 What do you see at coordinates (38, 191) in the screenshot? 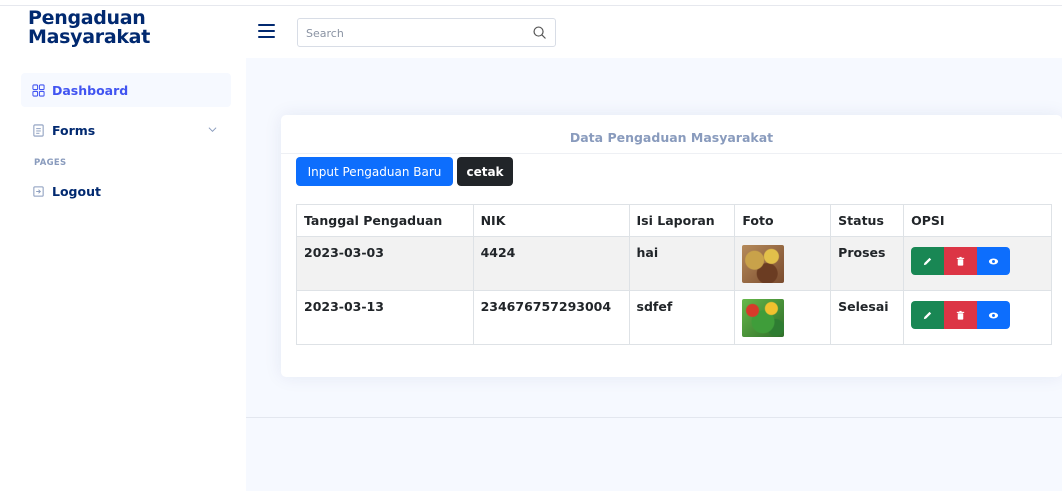
I see `box-arrow-icon` at bounding box center [38, 191].